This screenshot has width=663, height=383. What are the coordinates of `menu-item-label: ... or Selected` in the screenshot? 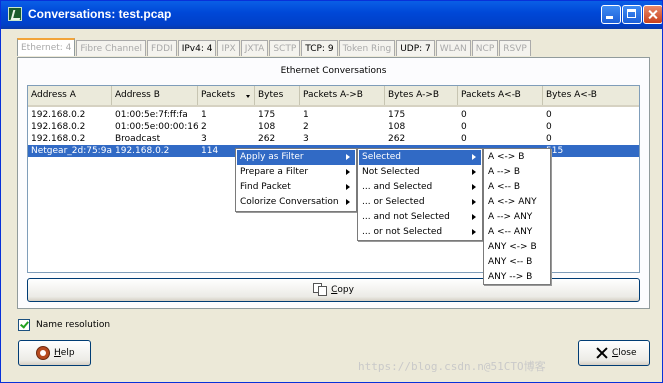 It's located at (393, 202).